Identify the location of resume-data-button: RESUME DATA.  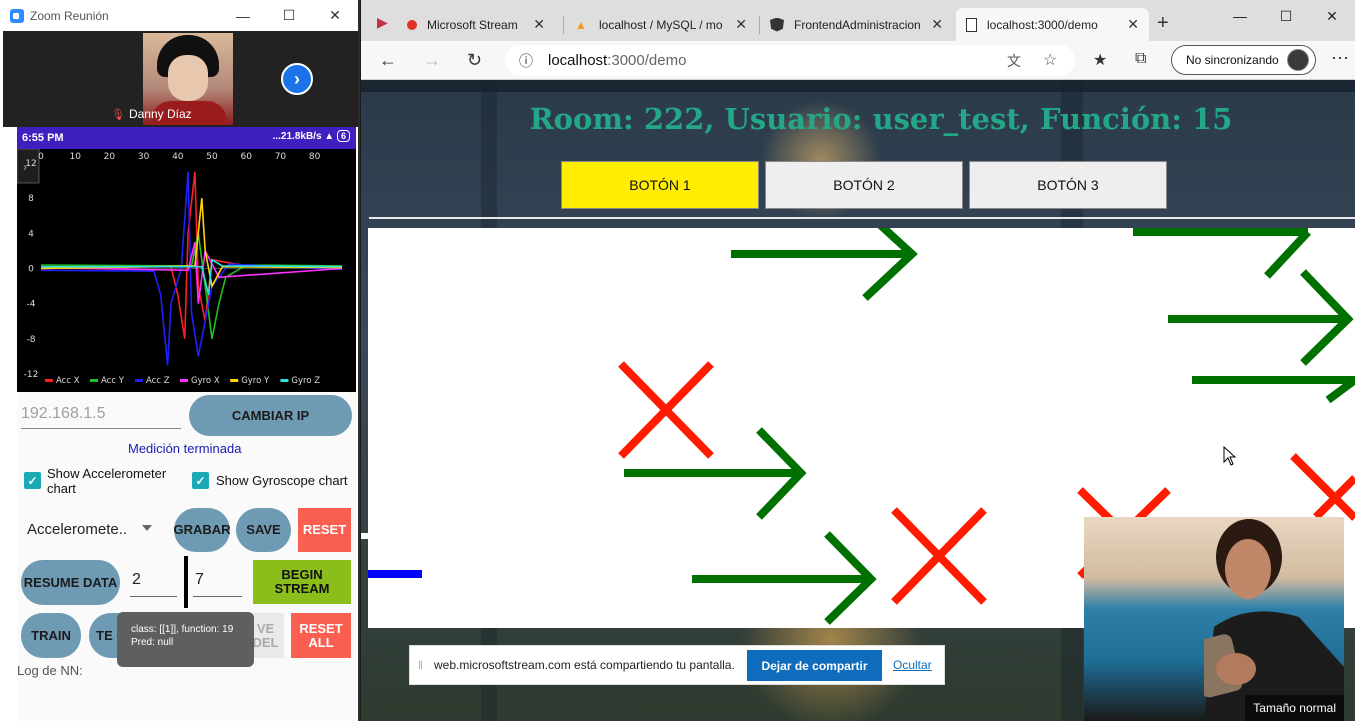
(70, 582).